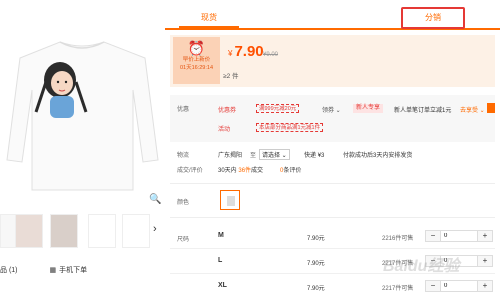  I want to click on new-user-button: 新人专享, so click(368, 108).